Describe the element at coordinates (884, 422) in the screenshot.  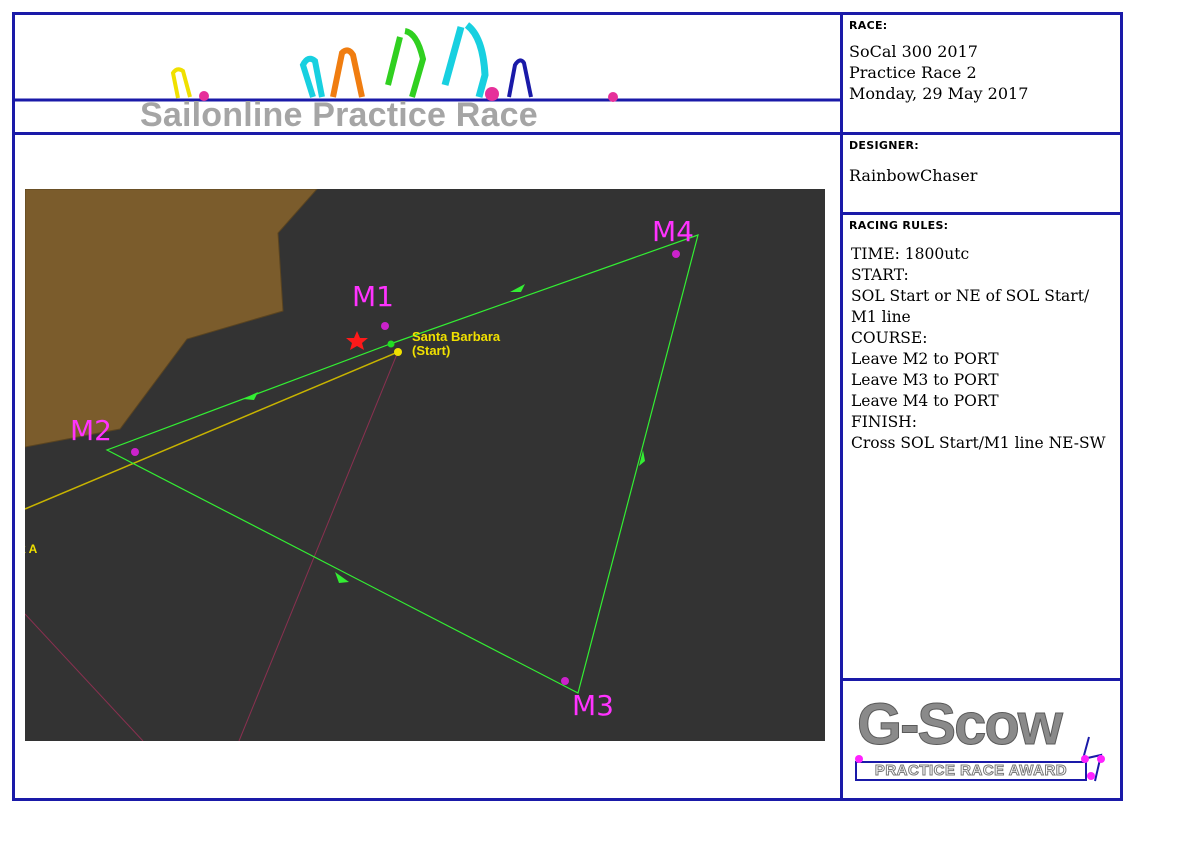
I see `rule-finish-heading: FINISH:` at that location.